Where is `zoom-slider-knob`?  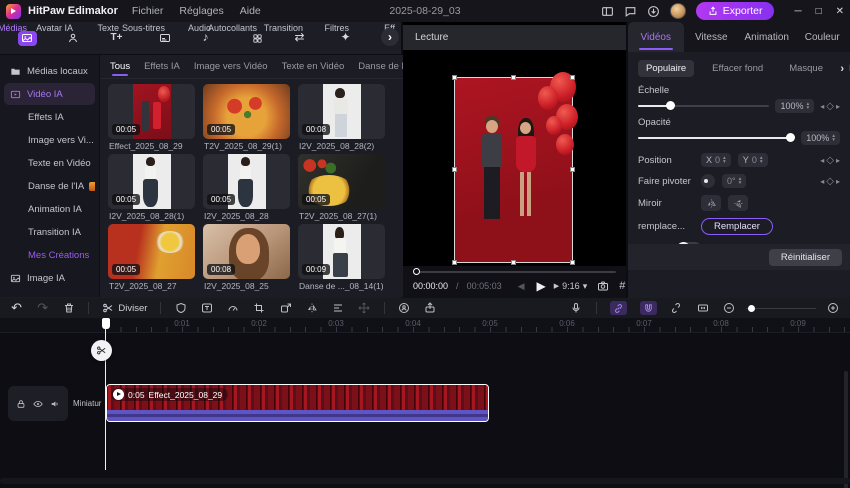 zoom-slider-knob is located at coordinates (752, 308).